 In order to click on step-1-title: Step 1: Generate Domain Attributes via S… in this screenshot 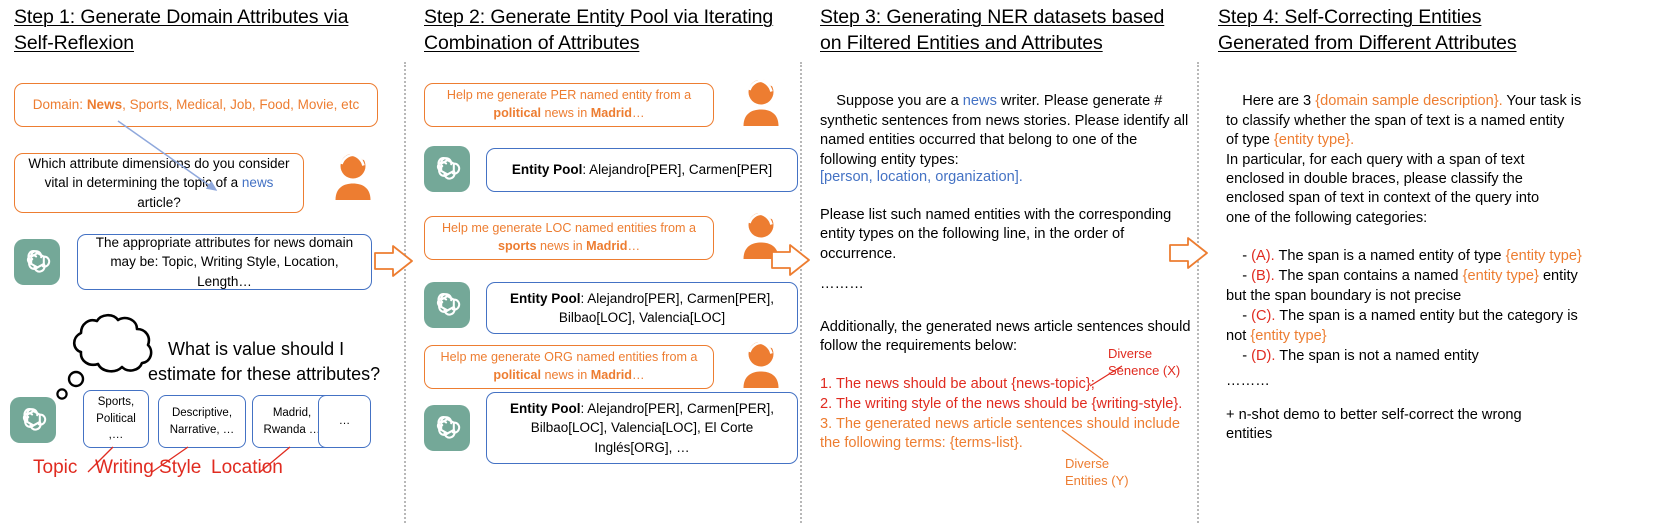, I will do `click(204, 30)`.